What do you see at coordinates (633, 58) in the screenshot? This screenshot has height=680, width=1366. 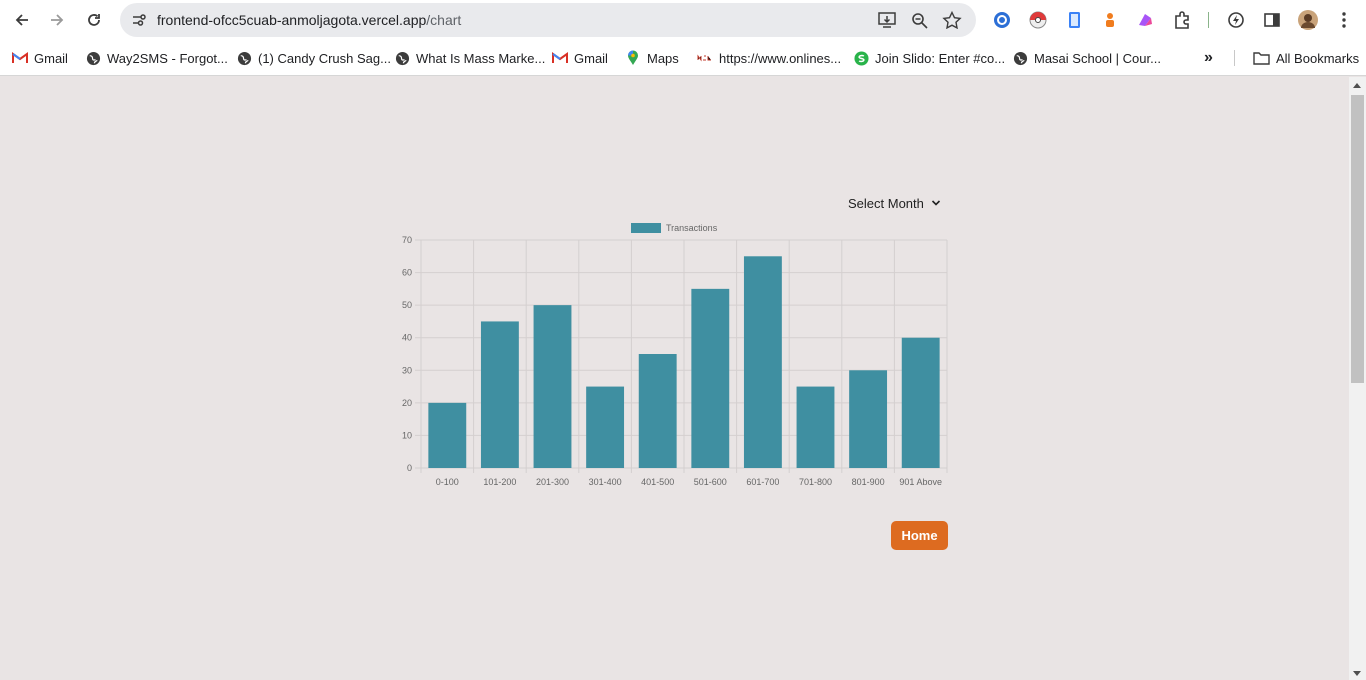 I see `maps-pin-icon` at bounding box center [633, 58].